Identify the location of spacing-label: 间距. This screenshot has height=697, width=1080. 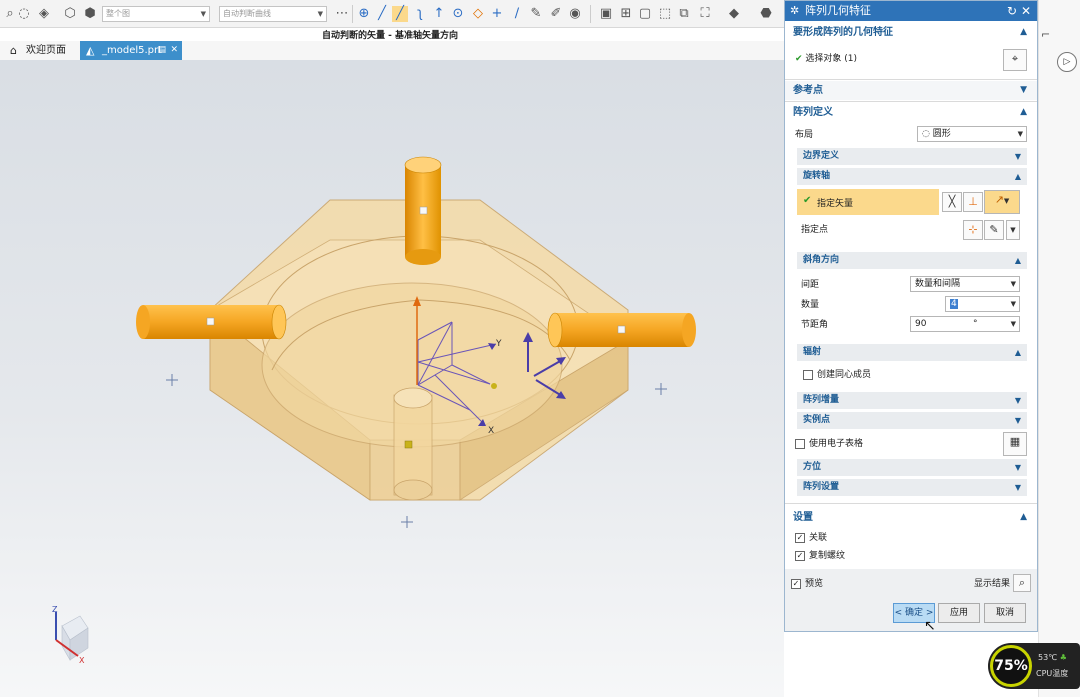
(810, 285).